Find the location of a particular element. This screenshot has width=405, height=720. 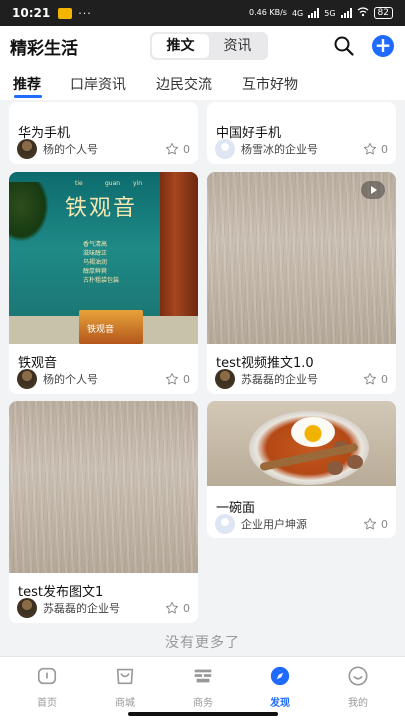

compass-icon is located at coordinates (280, 676).